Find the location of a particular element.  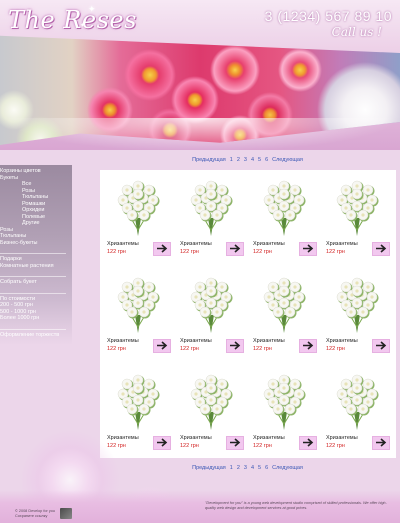

pagination-top: Предыдущая 1 2 3 4 5 6 Следующая is located at coordinates (247, 160).